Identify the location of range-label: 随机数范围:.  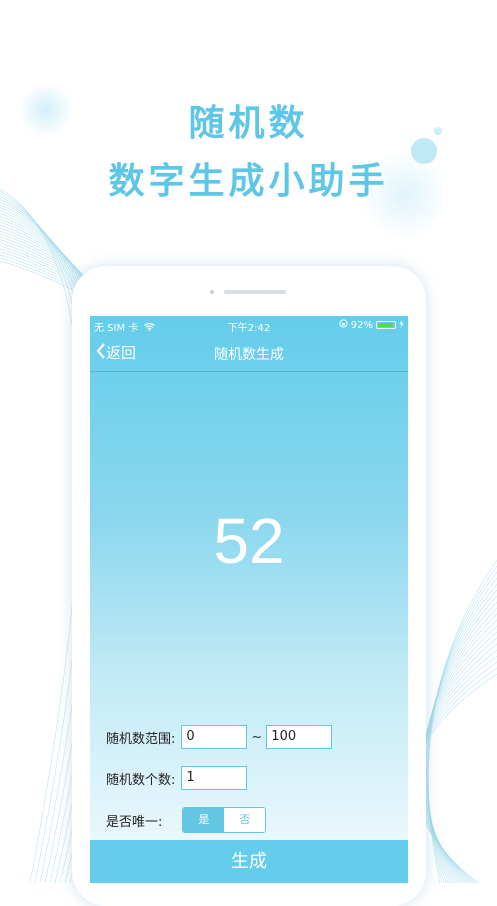
(141, 739).